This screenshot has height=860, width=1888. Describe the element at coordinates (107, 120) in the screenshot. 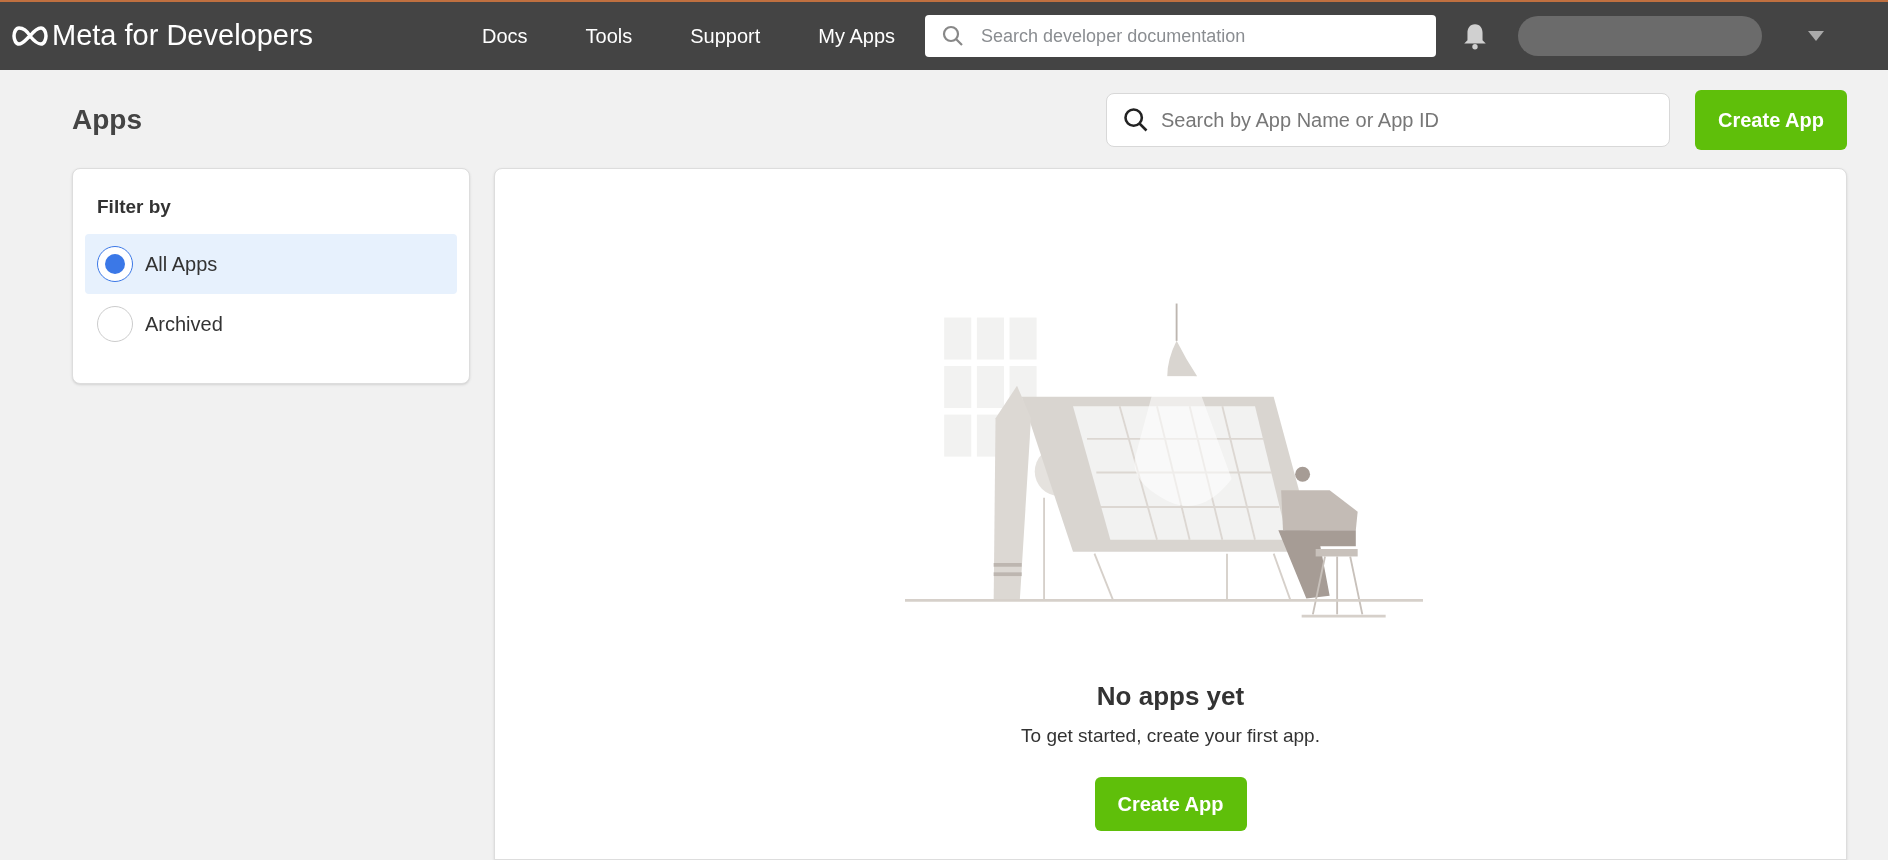

I see `page-title: Apps` at that location.